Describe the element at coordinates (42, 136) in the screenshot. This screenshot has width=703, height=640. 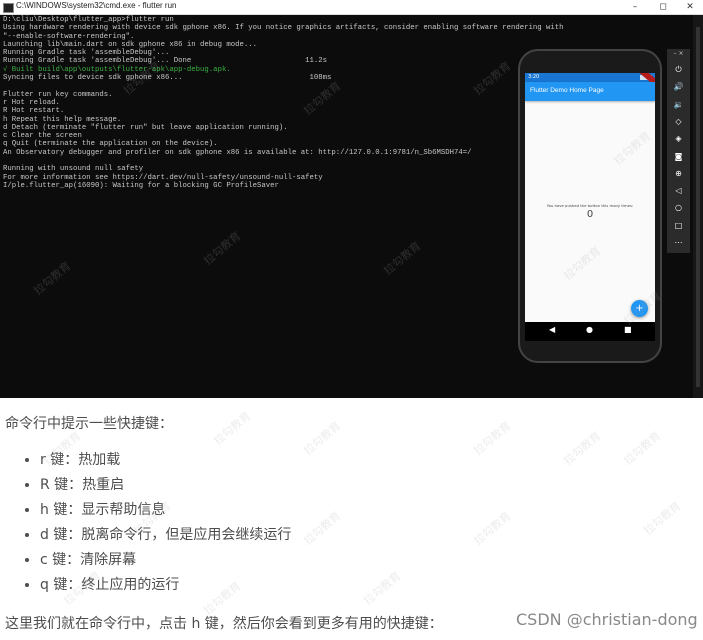
I see `console-line: c Clear the screen` at that location.